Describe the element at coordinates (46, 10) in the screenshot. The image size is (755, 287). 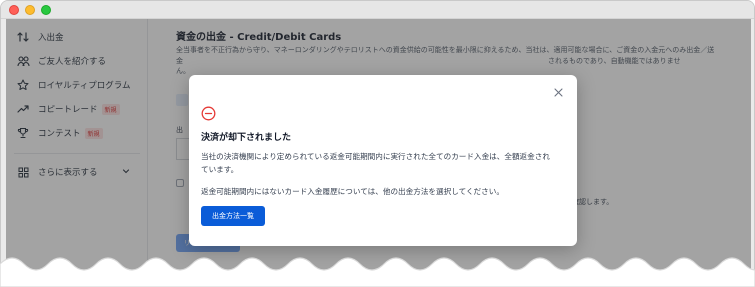
I see `zoom-window-button` at that location.